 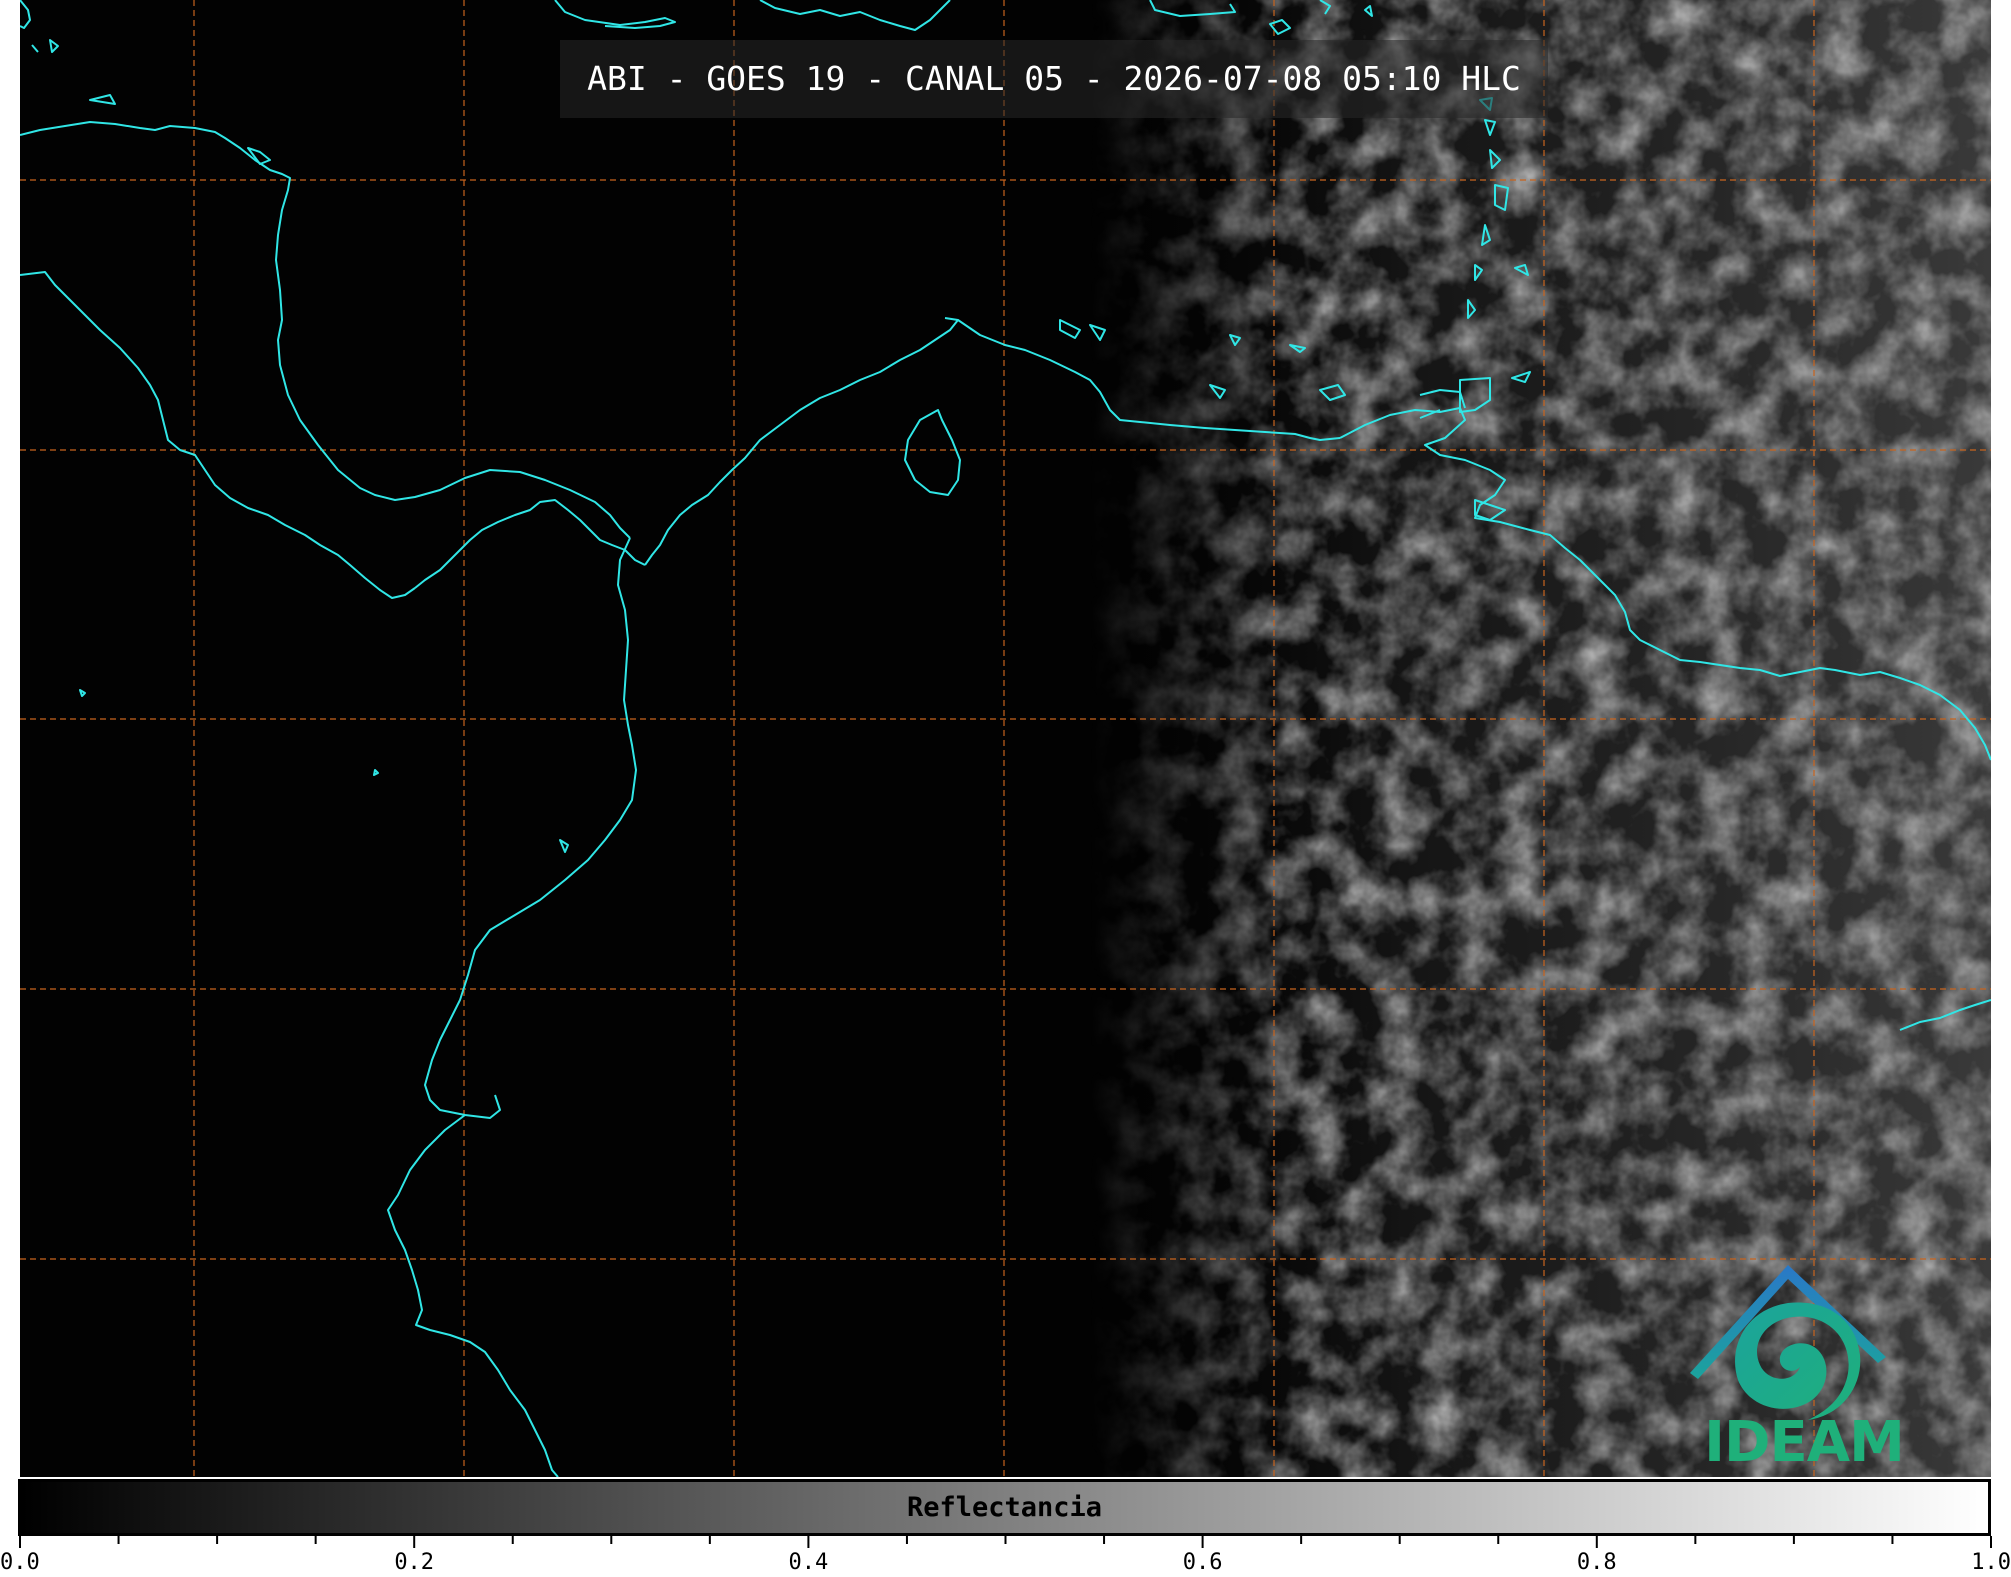 What do you see at coordinates (25, 14) in the screenshot?
I see `coastline-mexico` at bounding box center [25, 14].